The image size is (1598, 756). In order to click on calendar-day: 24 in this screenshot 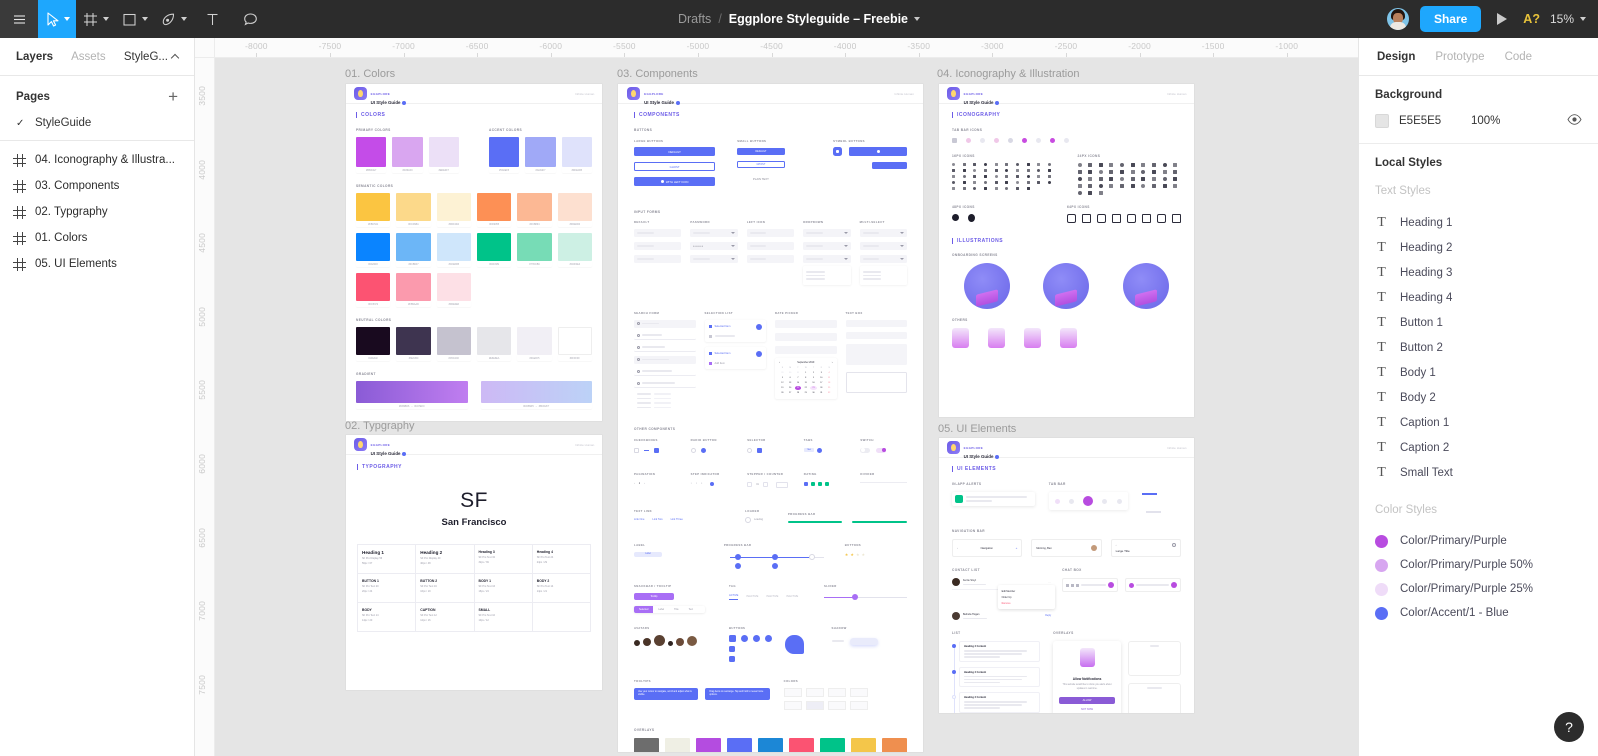, I will do `click(821, 388)`.